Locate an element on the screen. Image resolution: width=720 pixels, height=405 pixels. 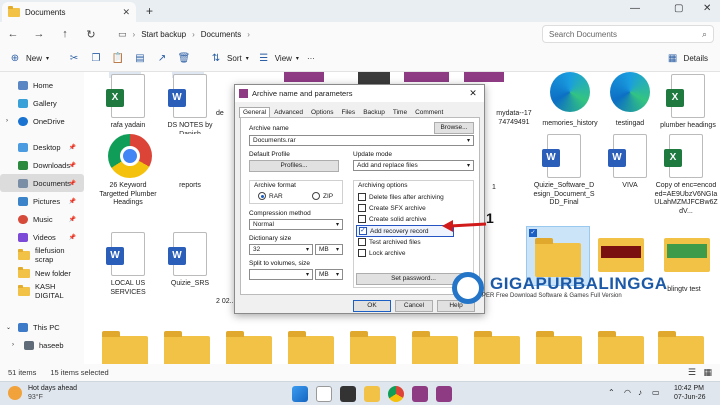
create-sfx-checkbox: Create SFX archive is located at coordinates (392, 208).